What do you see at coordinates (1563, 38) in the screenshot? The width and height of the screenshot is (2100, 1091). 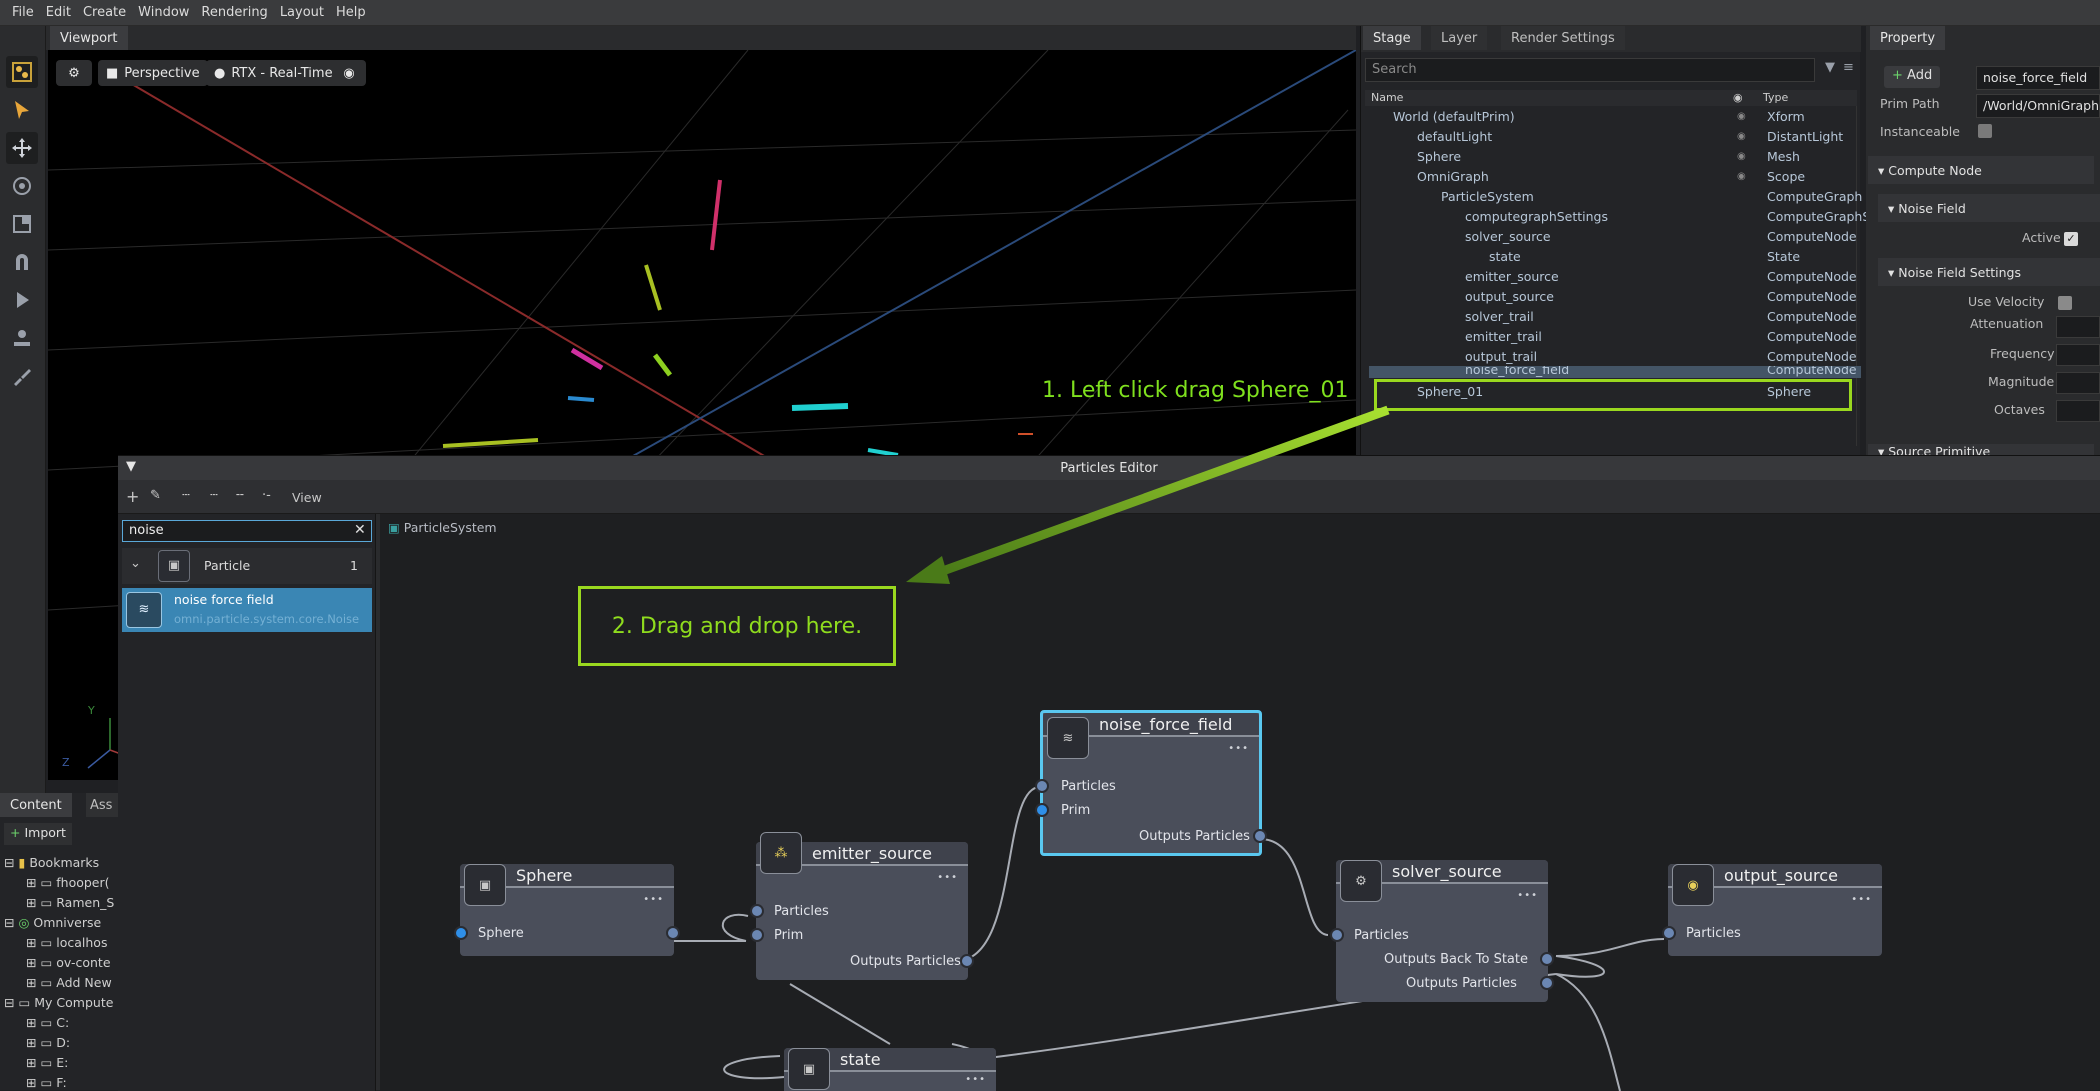 I see `tab-render-settings: Render Settings` at bounding box center [1563, 38].